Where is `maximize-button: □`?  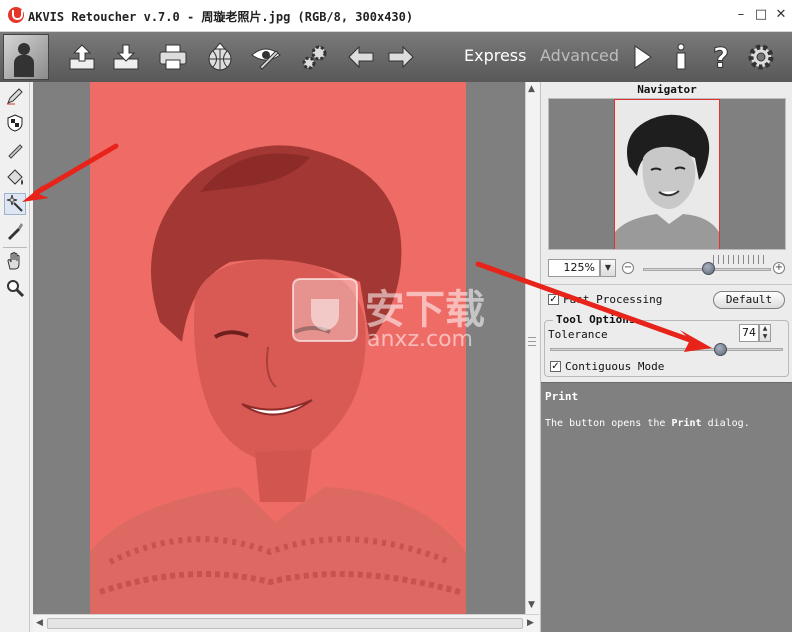
maximize-button: □ is located at coordinates (761, 15).